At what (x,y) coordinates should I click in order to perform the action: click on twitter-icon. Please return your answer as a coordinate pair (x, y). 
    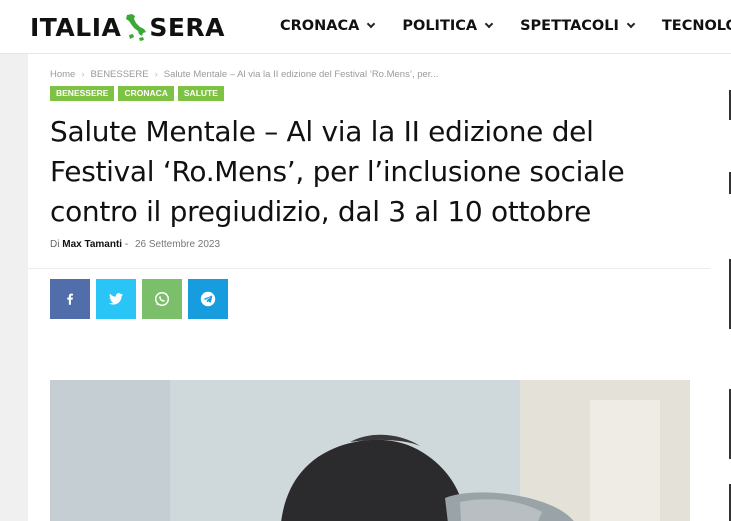
    Looking at the image, I should click on (116, 299).